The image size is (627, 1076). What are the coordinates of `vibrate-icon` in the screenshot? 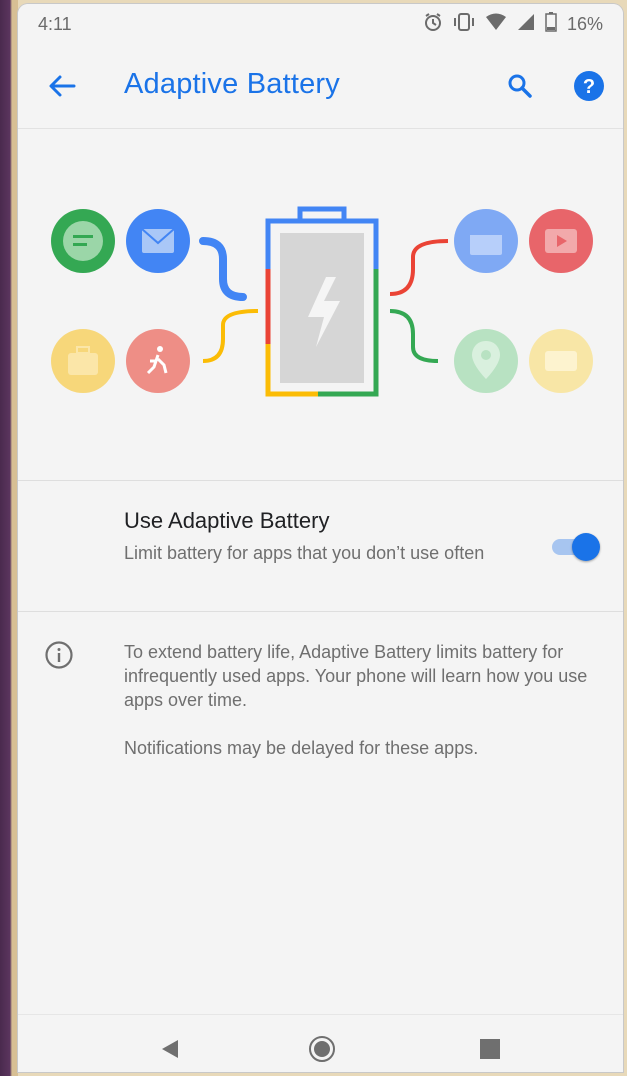 It's located at (464, 24).